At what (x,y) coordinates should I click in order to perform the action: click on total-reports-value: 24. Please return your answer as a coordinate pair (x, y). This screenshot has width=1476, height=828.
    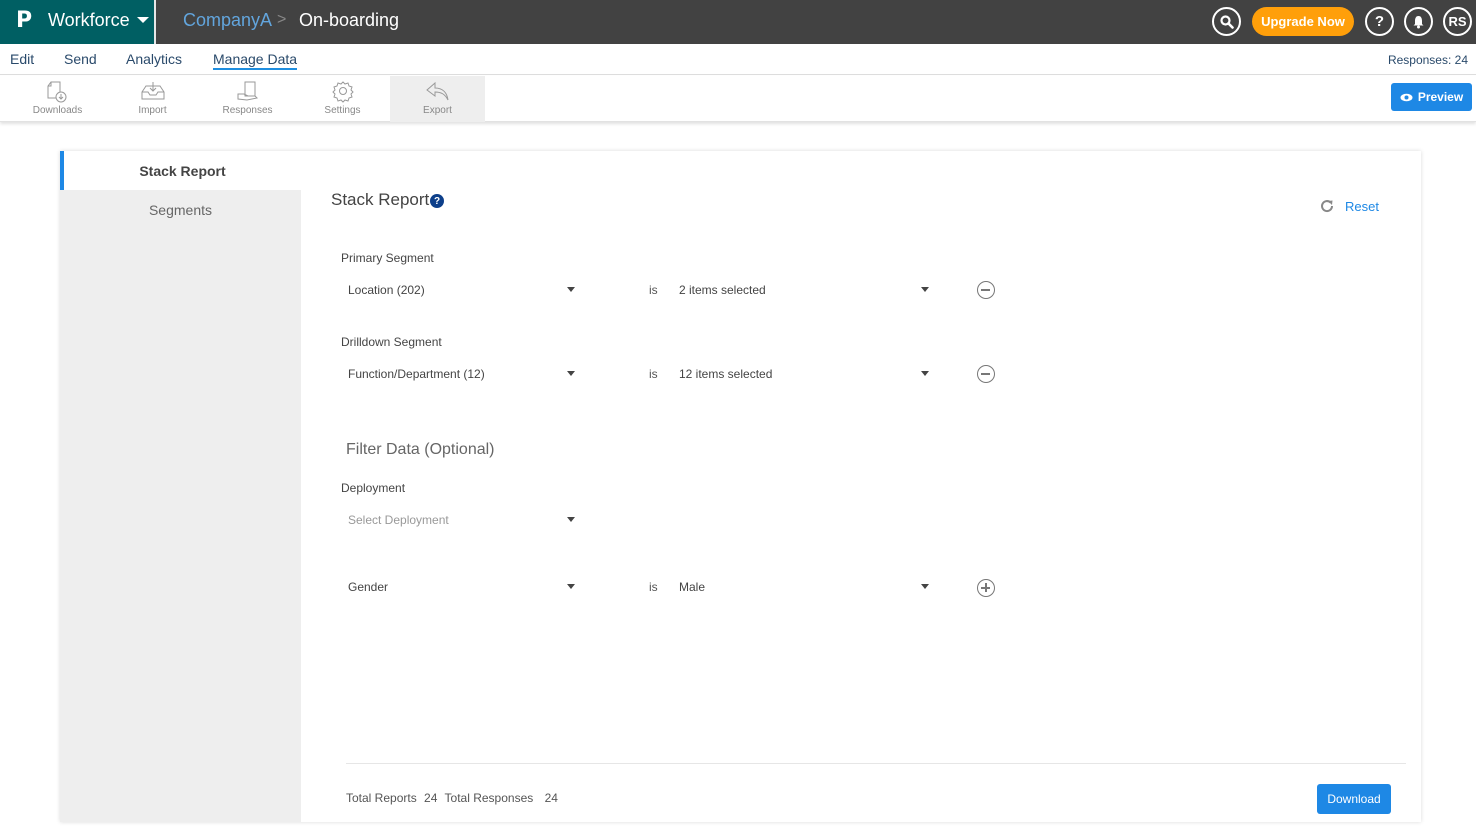
    Looking at the image, I should click on (431, 798).